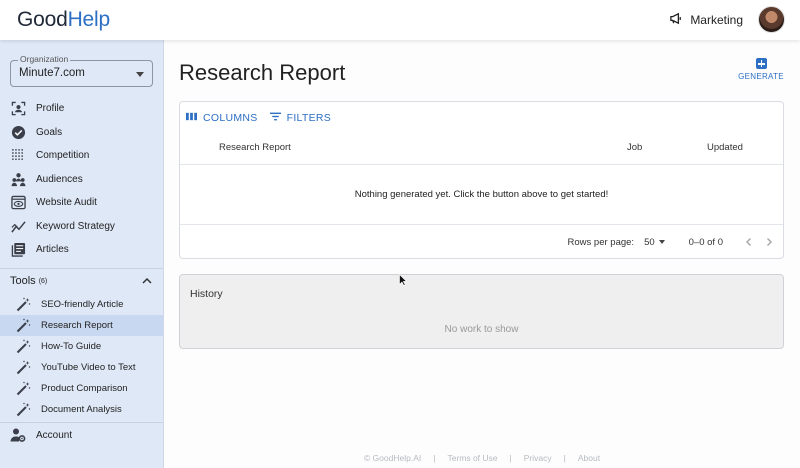  I want to click on tool-item-seo-friendly-article: SEO-friendly Article, so click(81, 304).